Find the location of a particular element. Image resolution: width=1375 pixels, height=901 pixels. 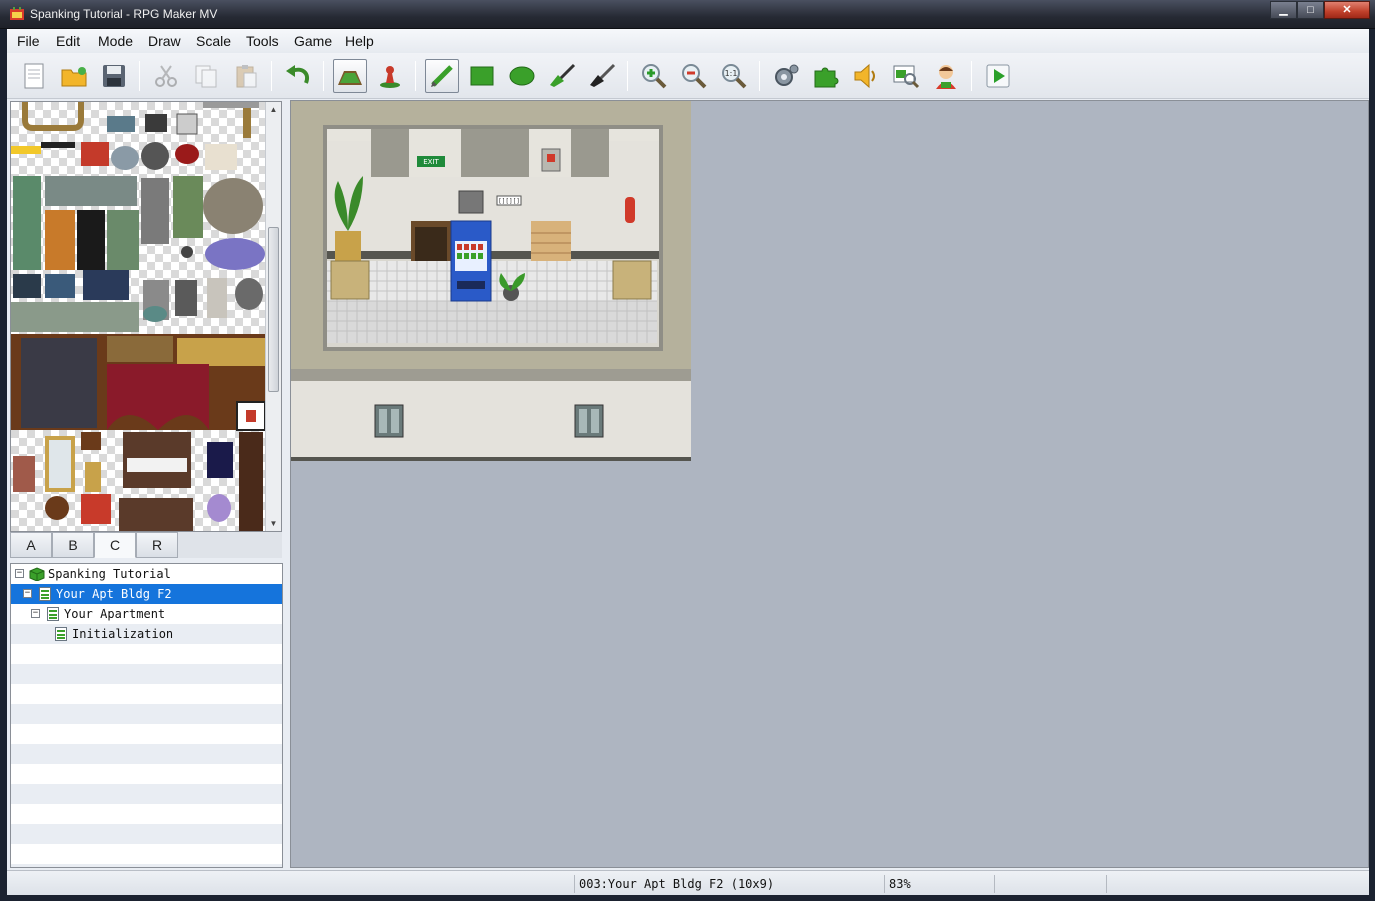

character-generator-button is located at coordinates (946, 76).